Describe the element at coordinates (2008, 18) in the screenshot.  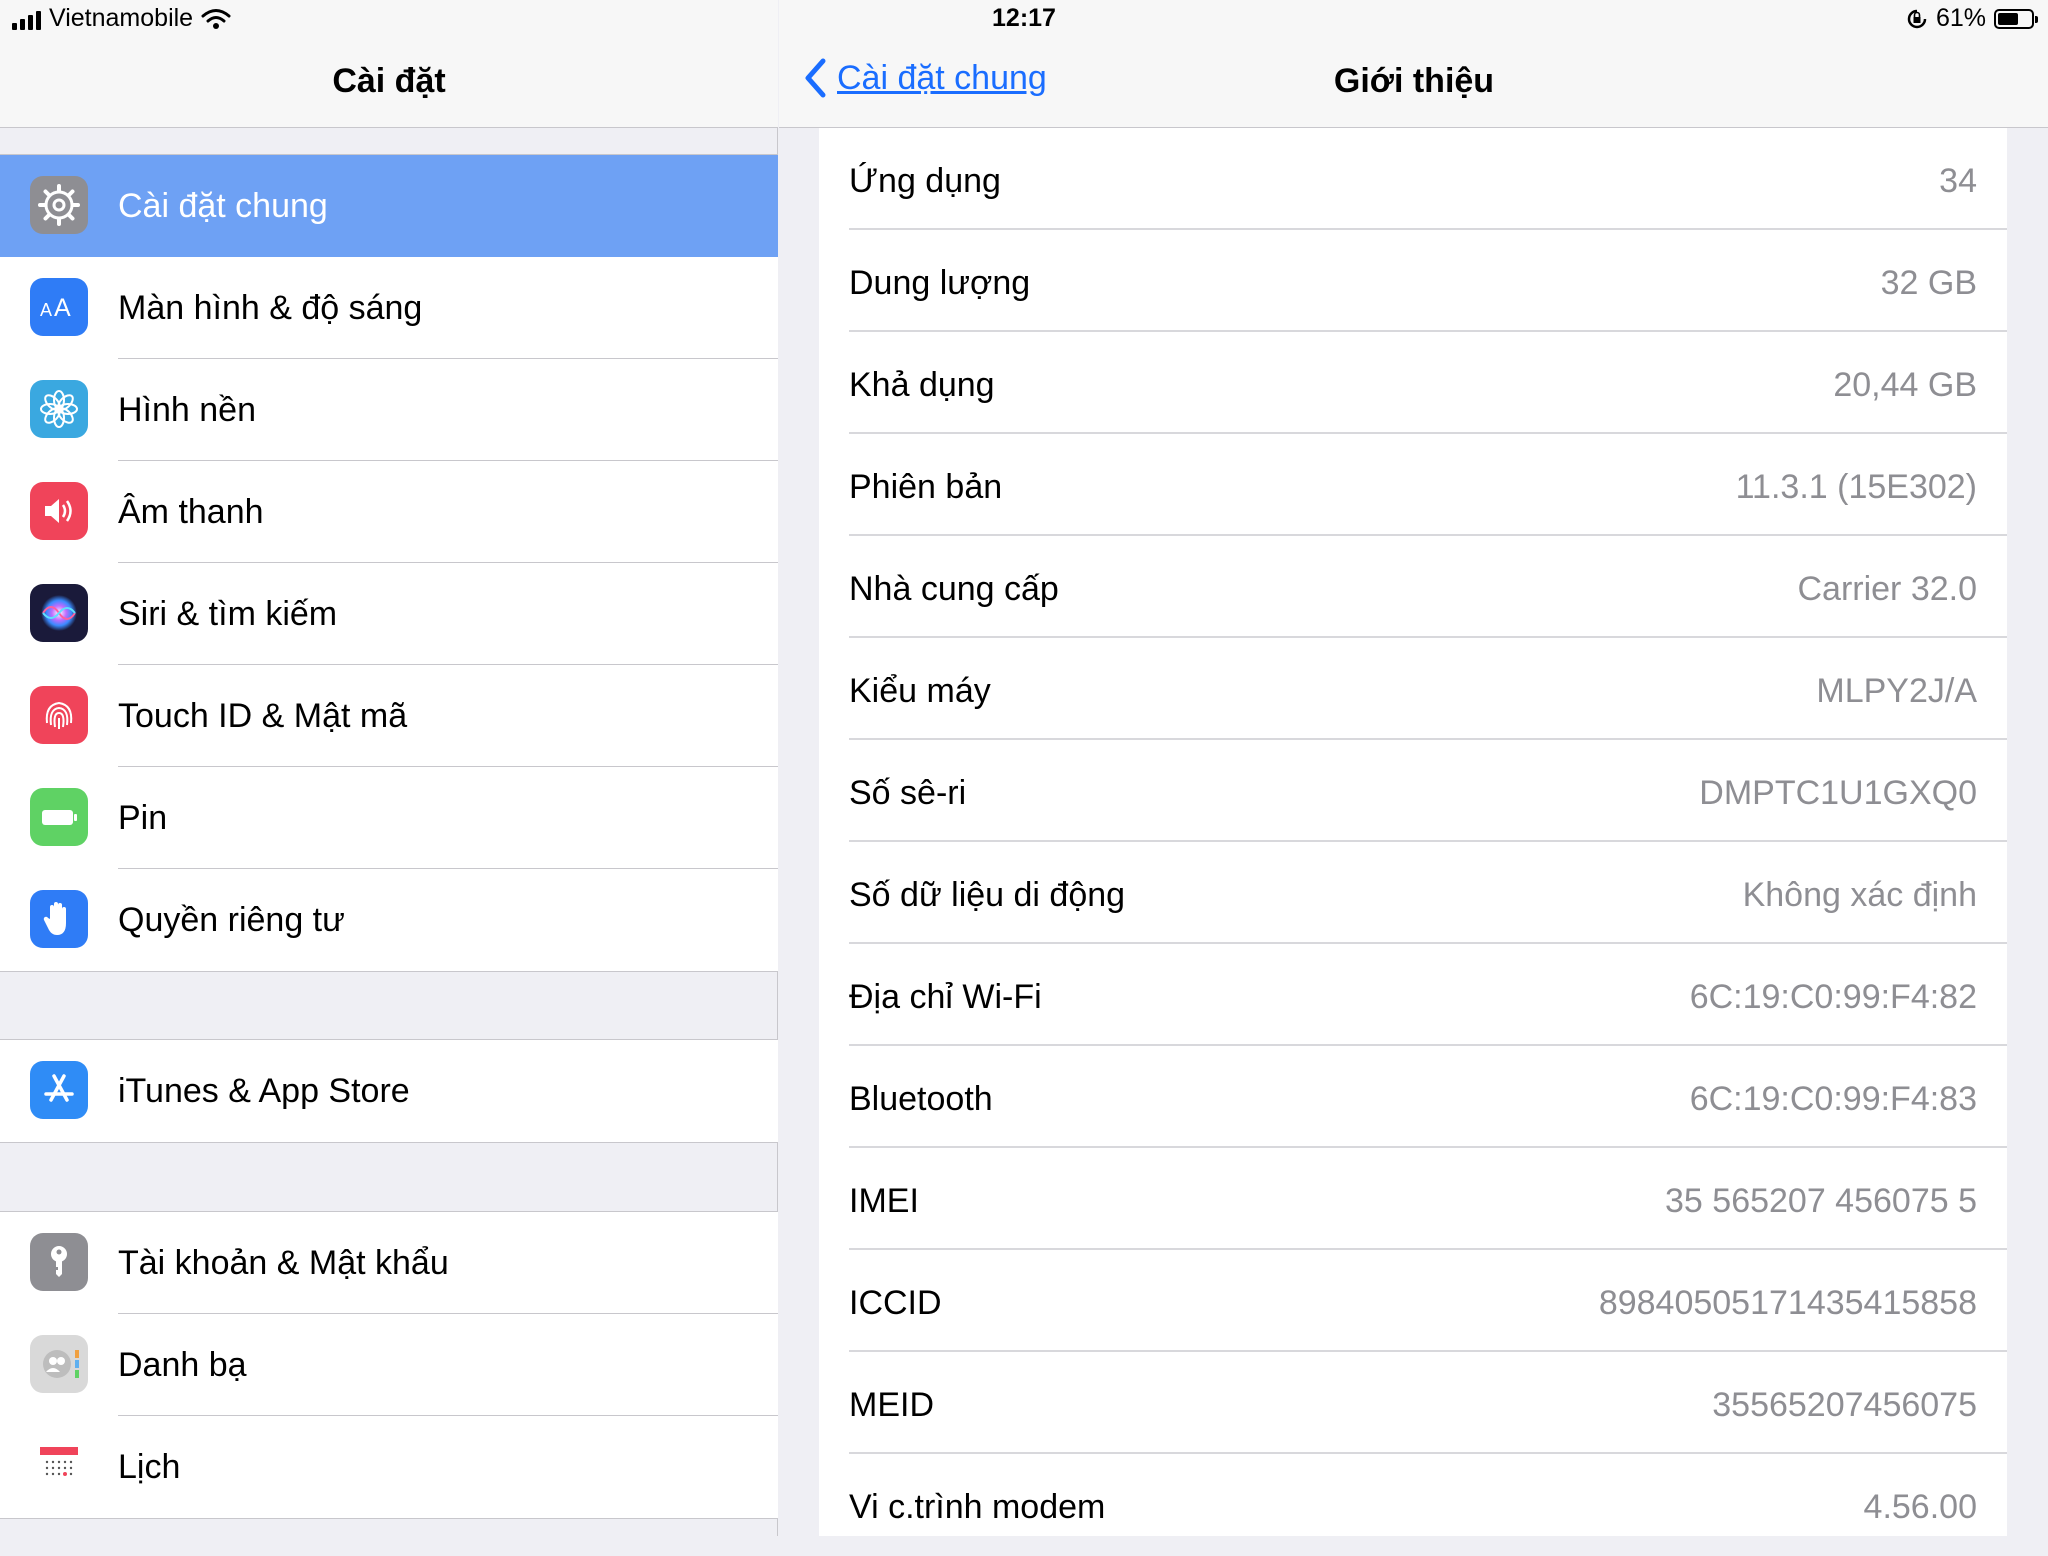
I see `battery-fill` at that location.